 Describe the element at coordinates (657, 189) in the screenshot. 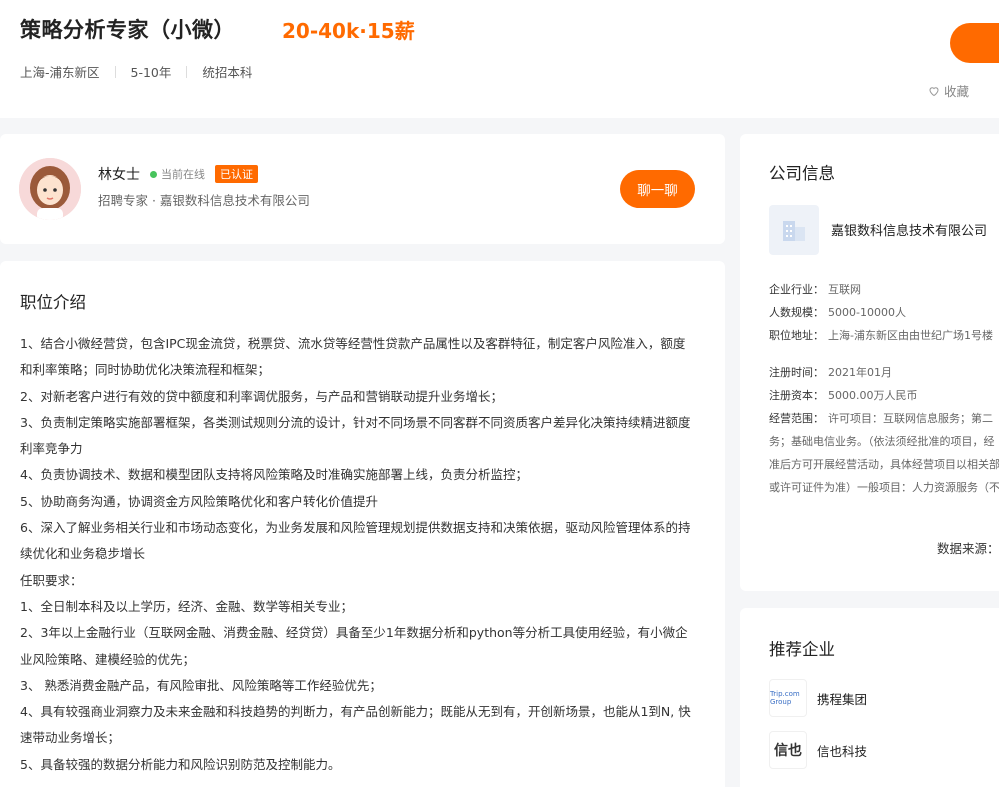

I see `chat-button: 聊一聊` at that location.